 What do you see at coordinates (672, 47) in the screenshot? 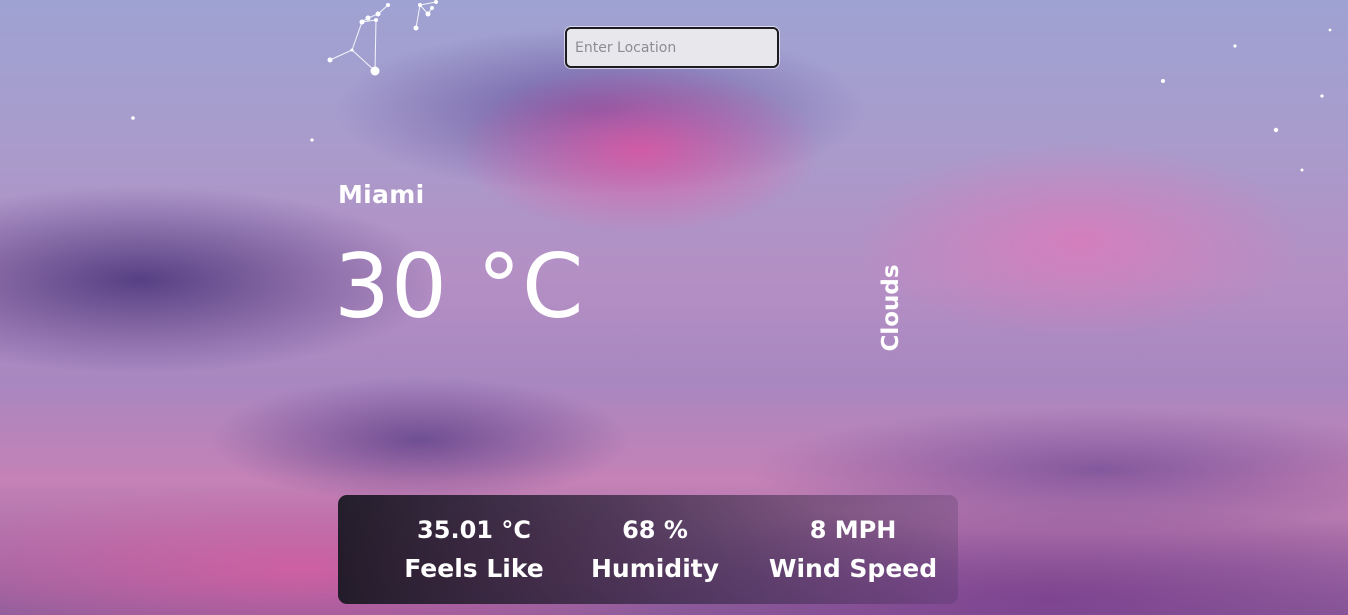
I see `location-search-input` at bounding box center [672, 47].